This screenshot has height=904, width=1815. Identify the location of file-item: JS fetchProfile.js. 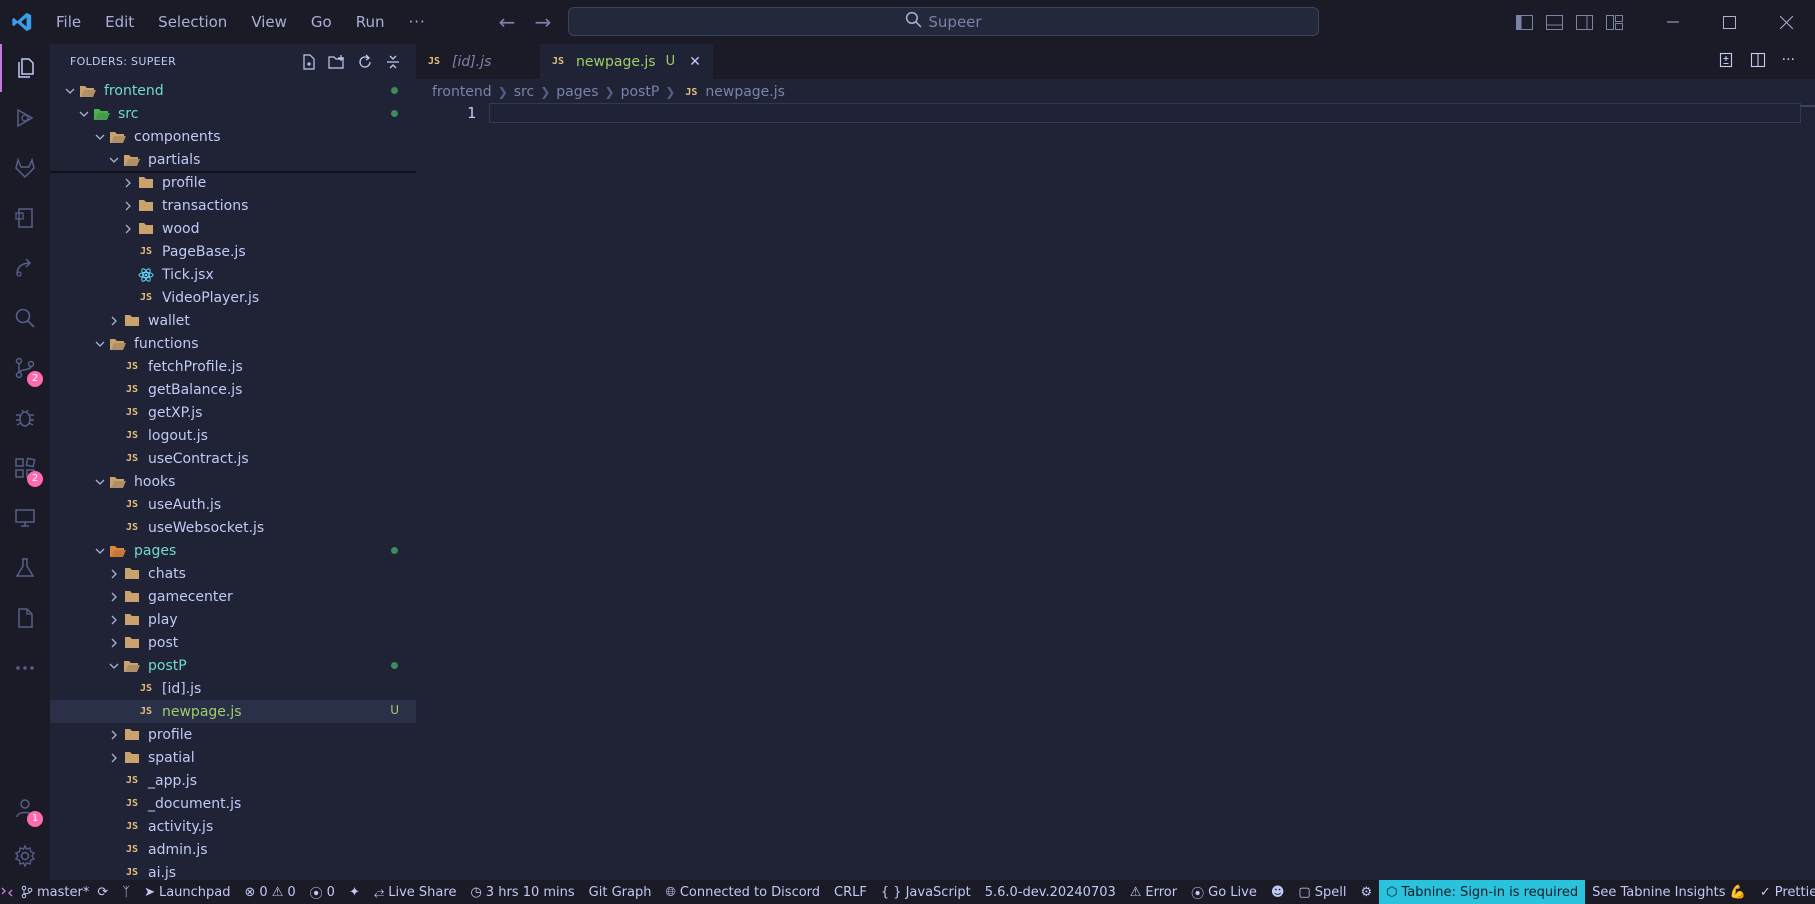
(233, 366).